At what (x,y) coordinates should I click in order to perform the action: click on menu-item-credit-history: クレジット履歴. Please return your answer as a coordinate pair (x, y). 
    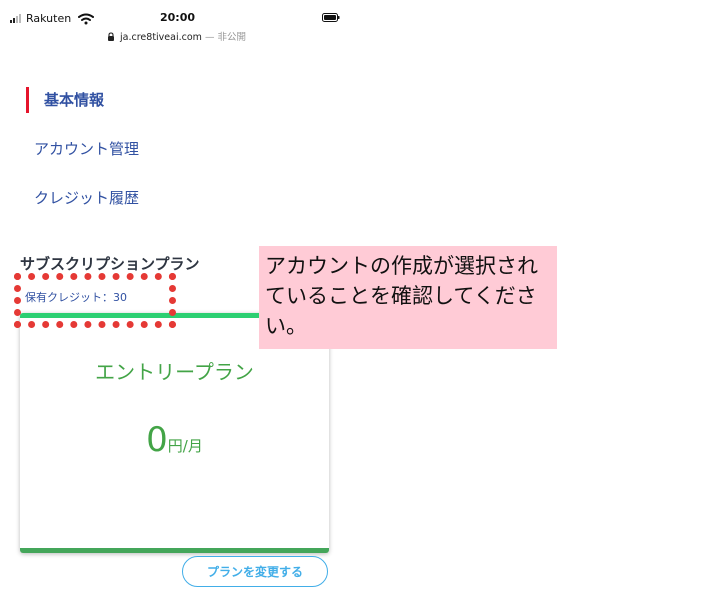
    Looking at the image, I should click on (86, 198).